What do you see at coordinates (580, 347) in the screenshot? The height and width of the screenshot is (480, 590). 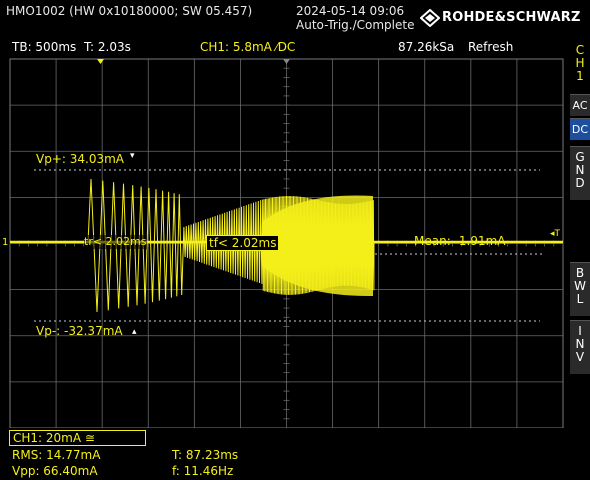 I see `invert-button: I N V` at bounding box center [580, 347].